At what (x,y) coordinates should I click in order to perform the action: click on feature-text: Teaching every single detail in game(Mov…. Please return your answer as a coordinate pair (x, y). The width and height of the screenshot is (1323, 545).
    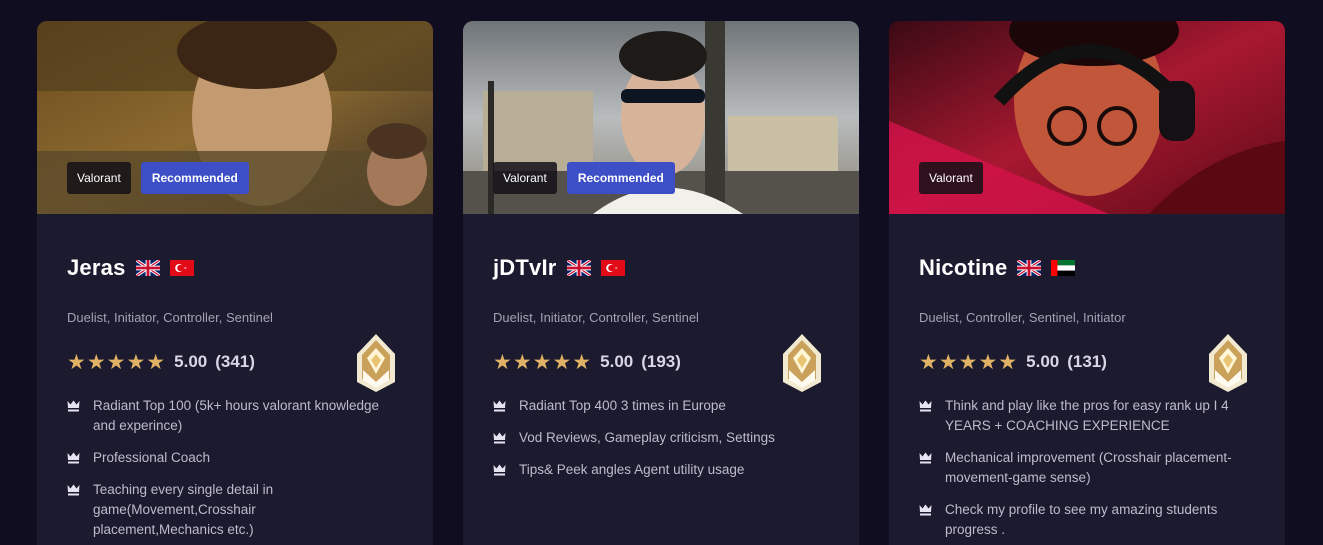
    Looking at the image, I should click on (183, 509).